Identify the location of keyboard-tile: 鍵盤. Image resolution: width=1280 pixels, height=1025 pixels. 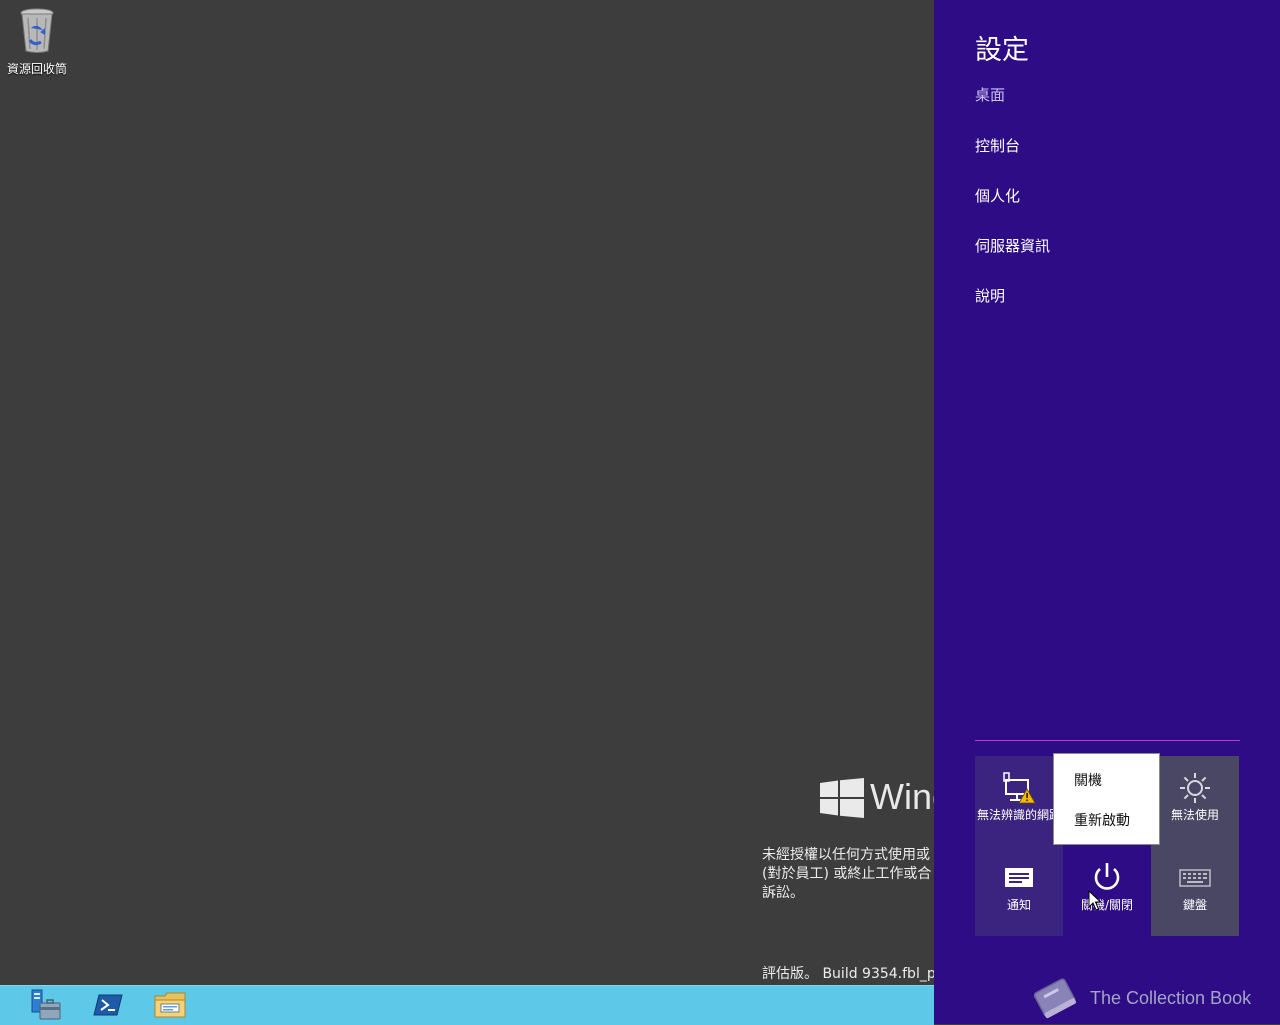
(1195, 891).